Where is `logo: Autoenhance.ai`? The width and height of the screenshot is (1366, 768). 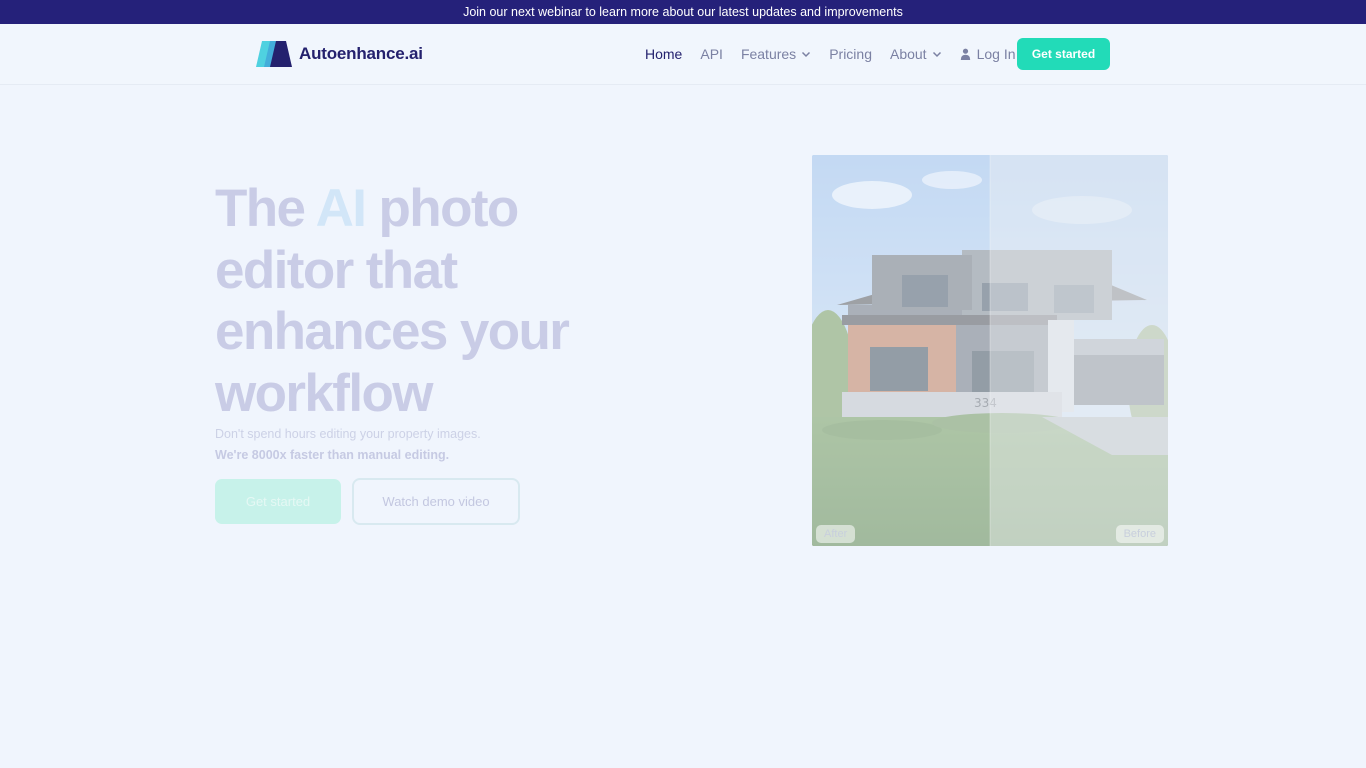 logo: Autoenhance.ai is located at coordinates (339, 54).